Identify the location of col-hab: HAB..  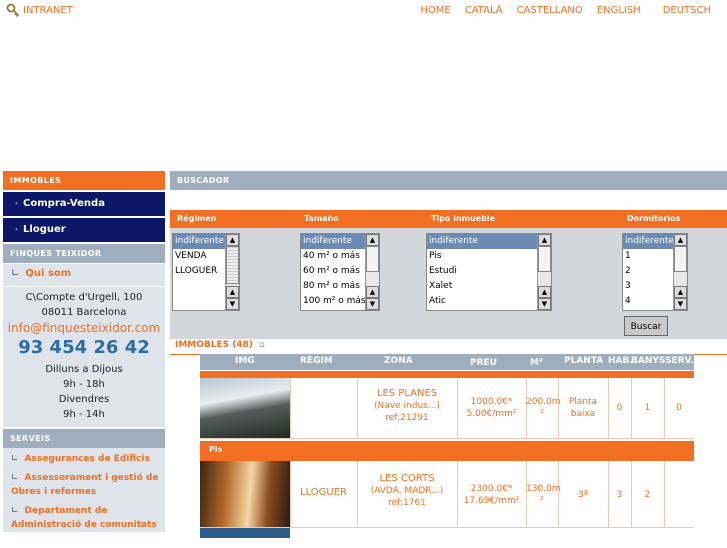
(620, 361).